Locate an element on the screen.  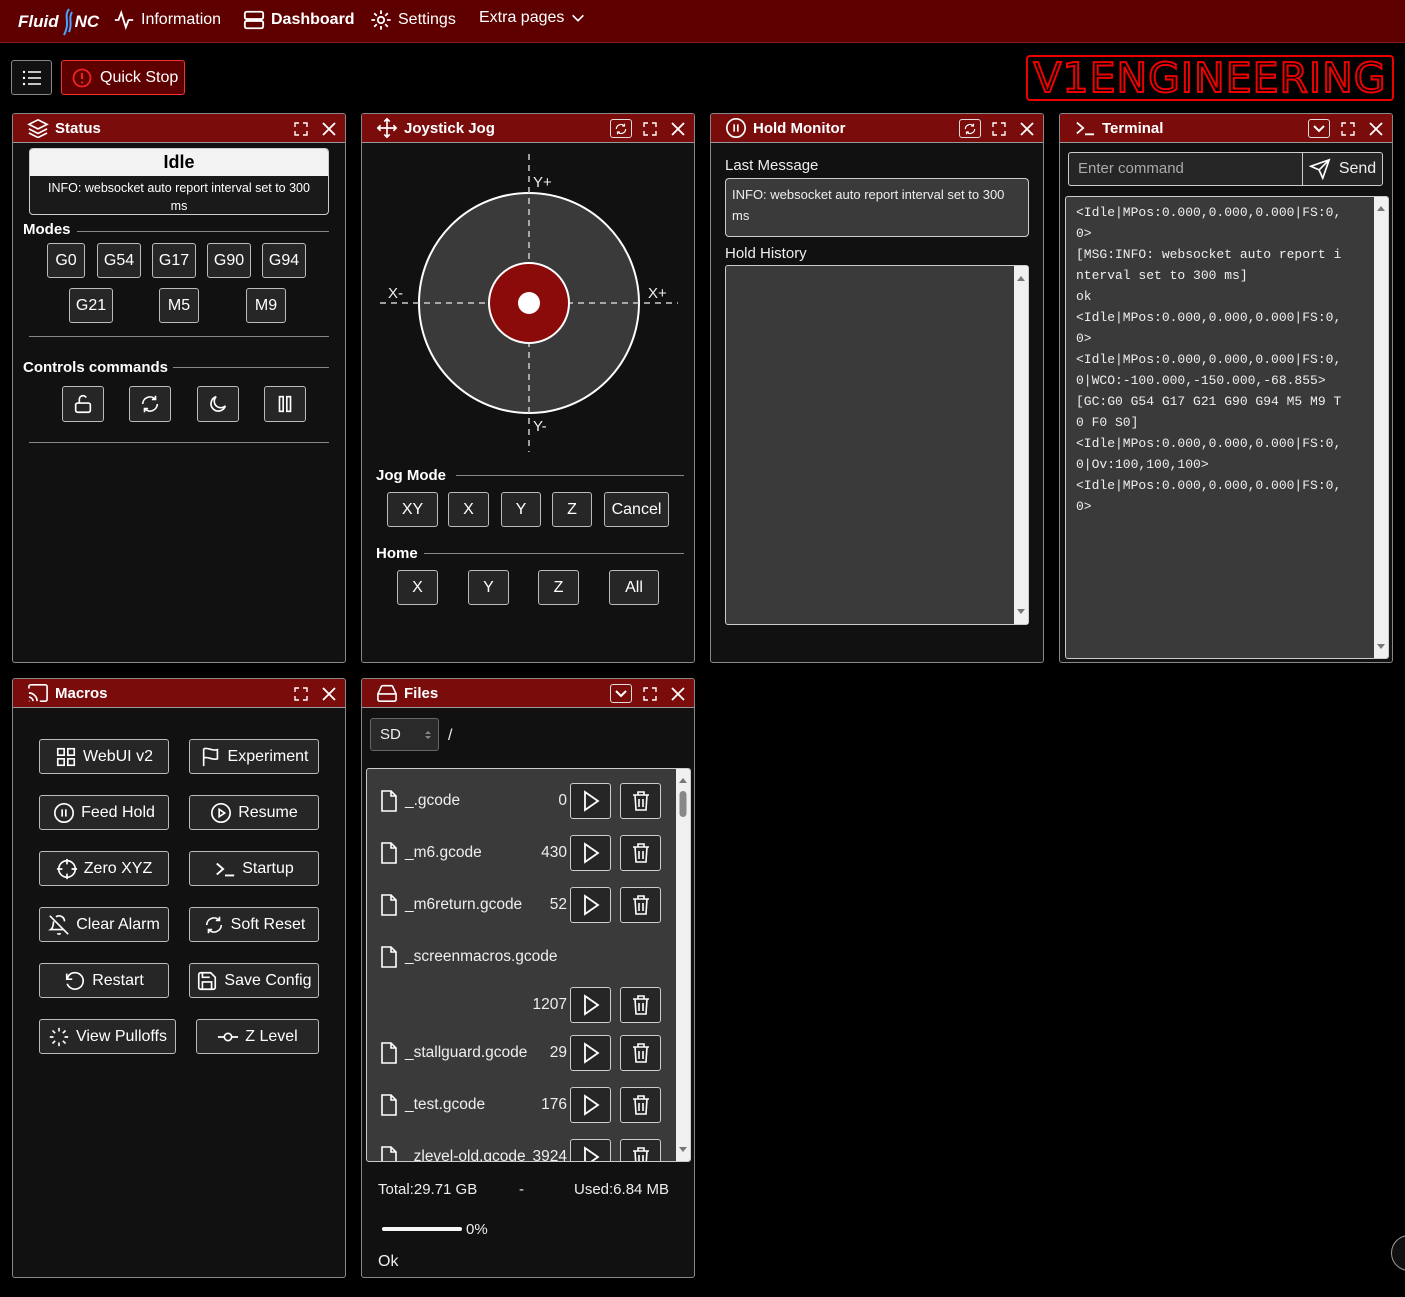
jog-cancel-button: Cancel is located at coordinates (636, 509).